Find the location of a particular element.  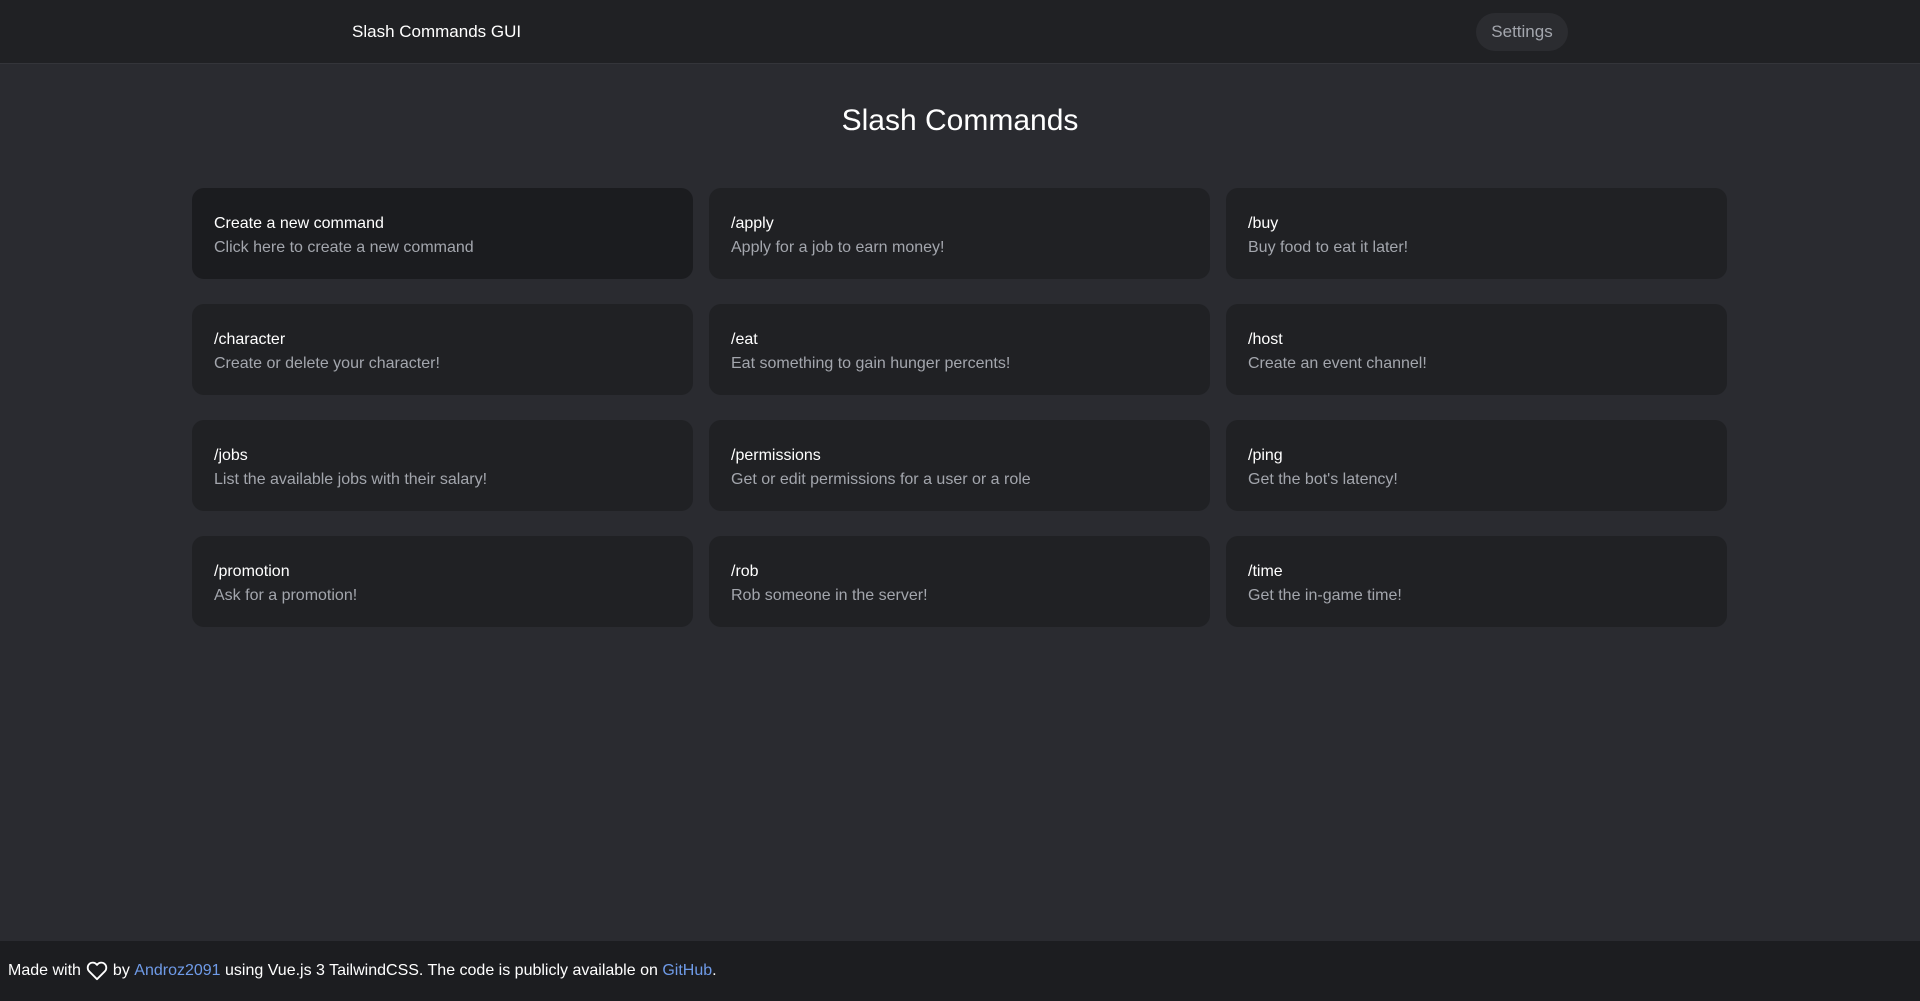

card-title: /apply is located at coordinates (752, 223).